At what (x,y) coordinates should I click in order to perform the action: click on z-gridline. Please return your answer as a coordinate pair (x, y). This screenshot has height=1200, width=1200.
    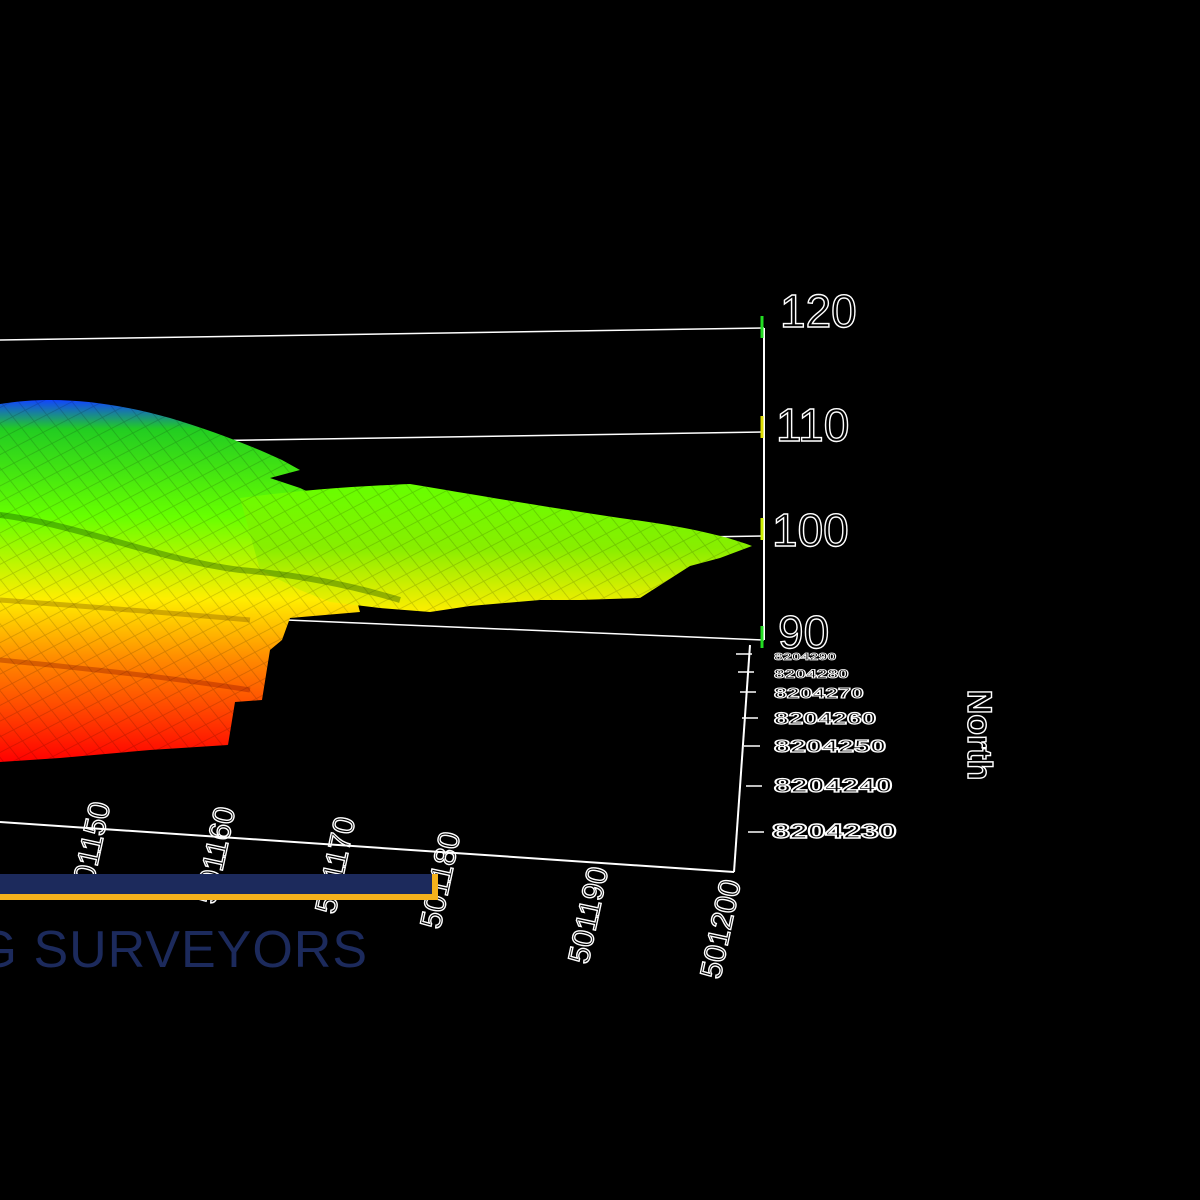
    Looking at the image, I should click on (382, 334).